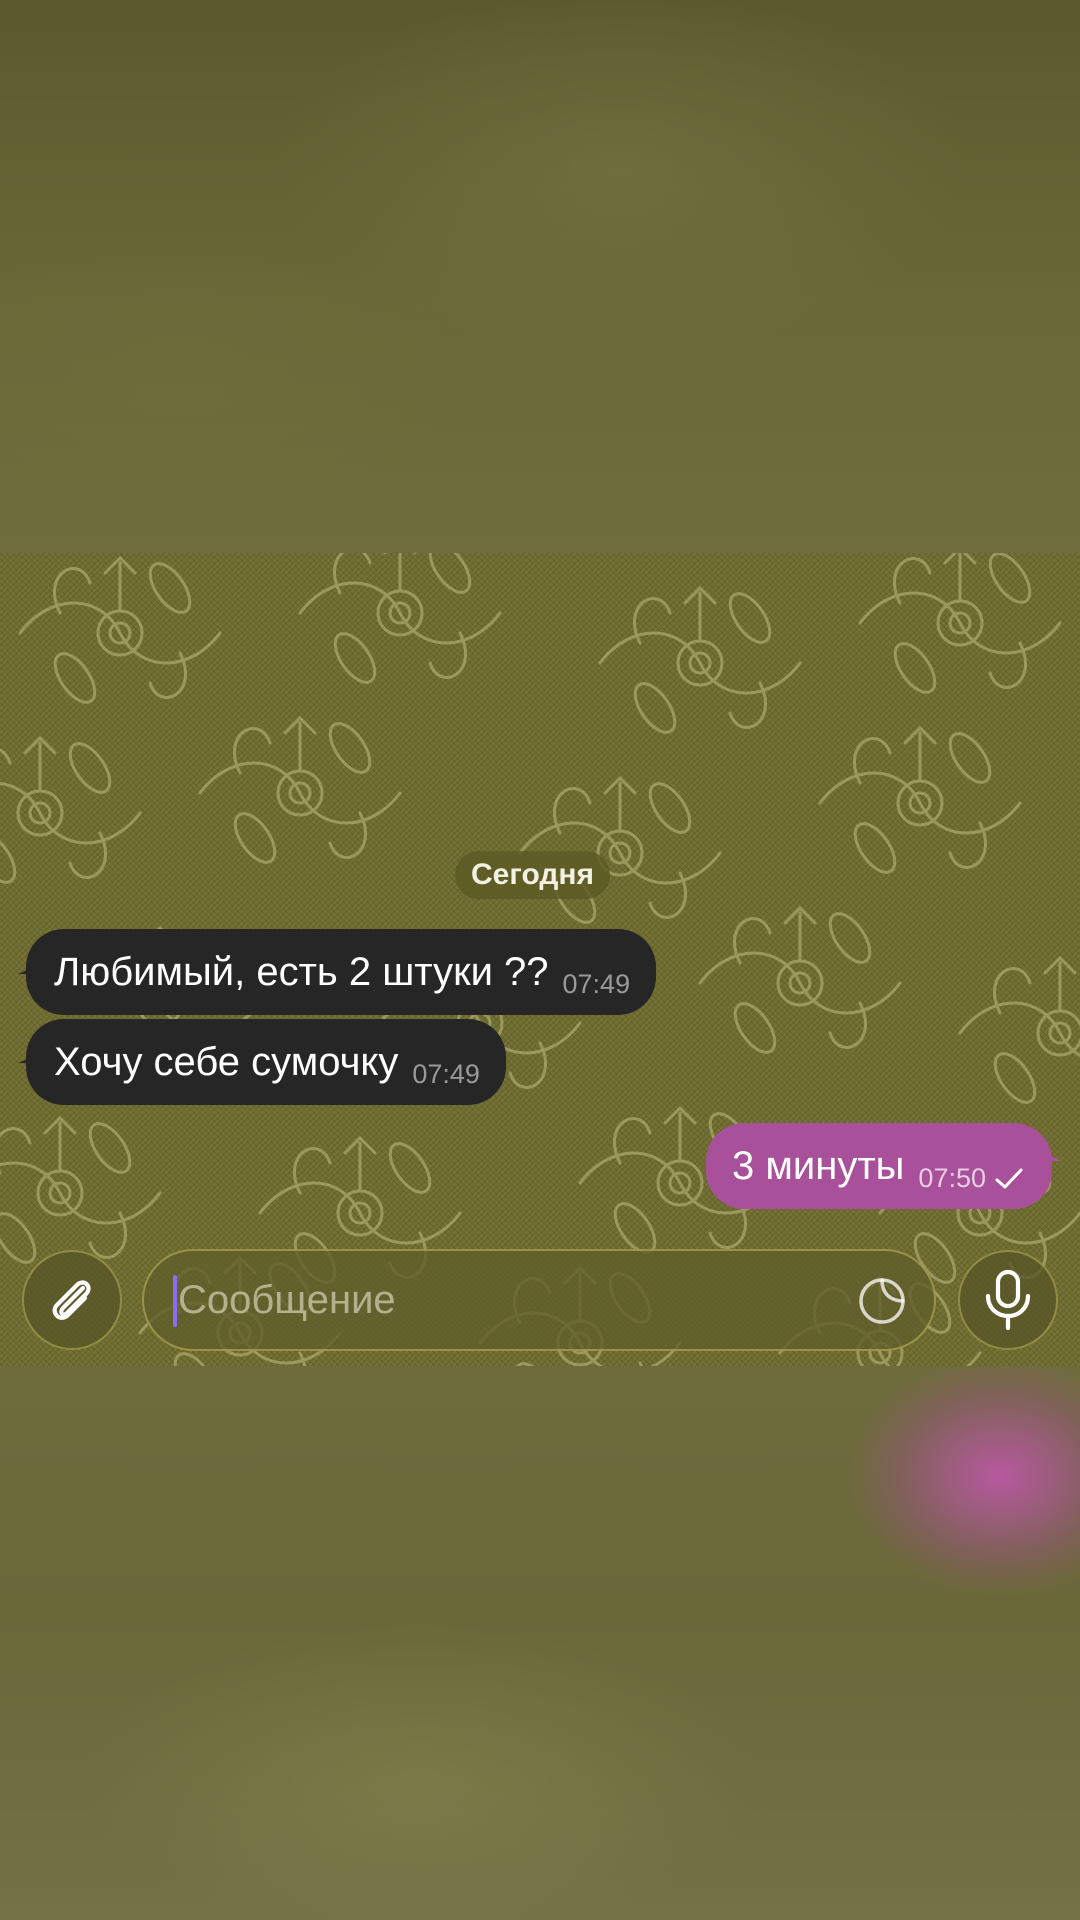 The width and height of the screenshot is (1080, 1920). I want to click on attach-button, so click(72, 1300).